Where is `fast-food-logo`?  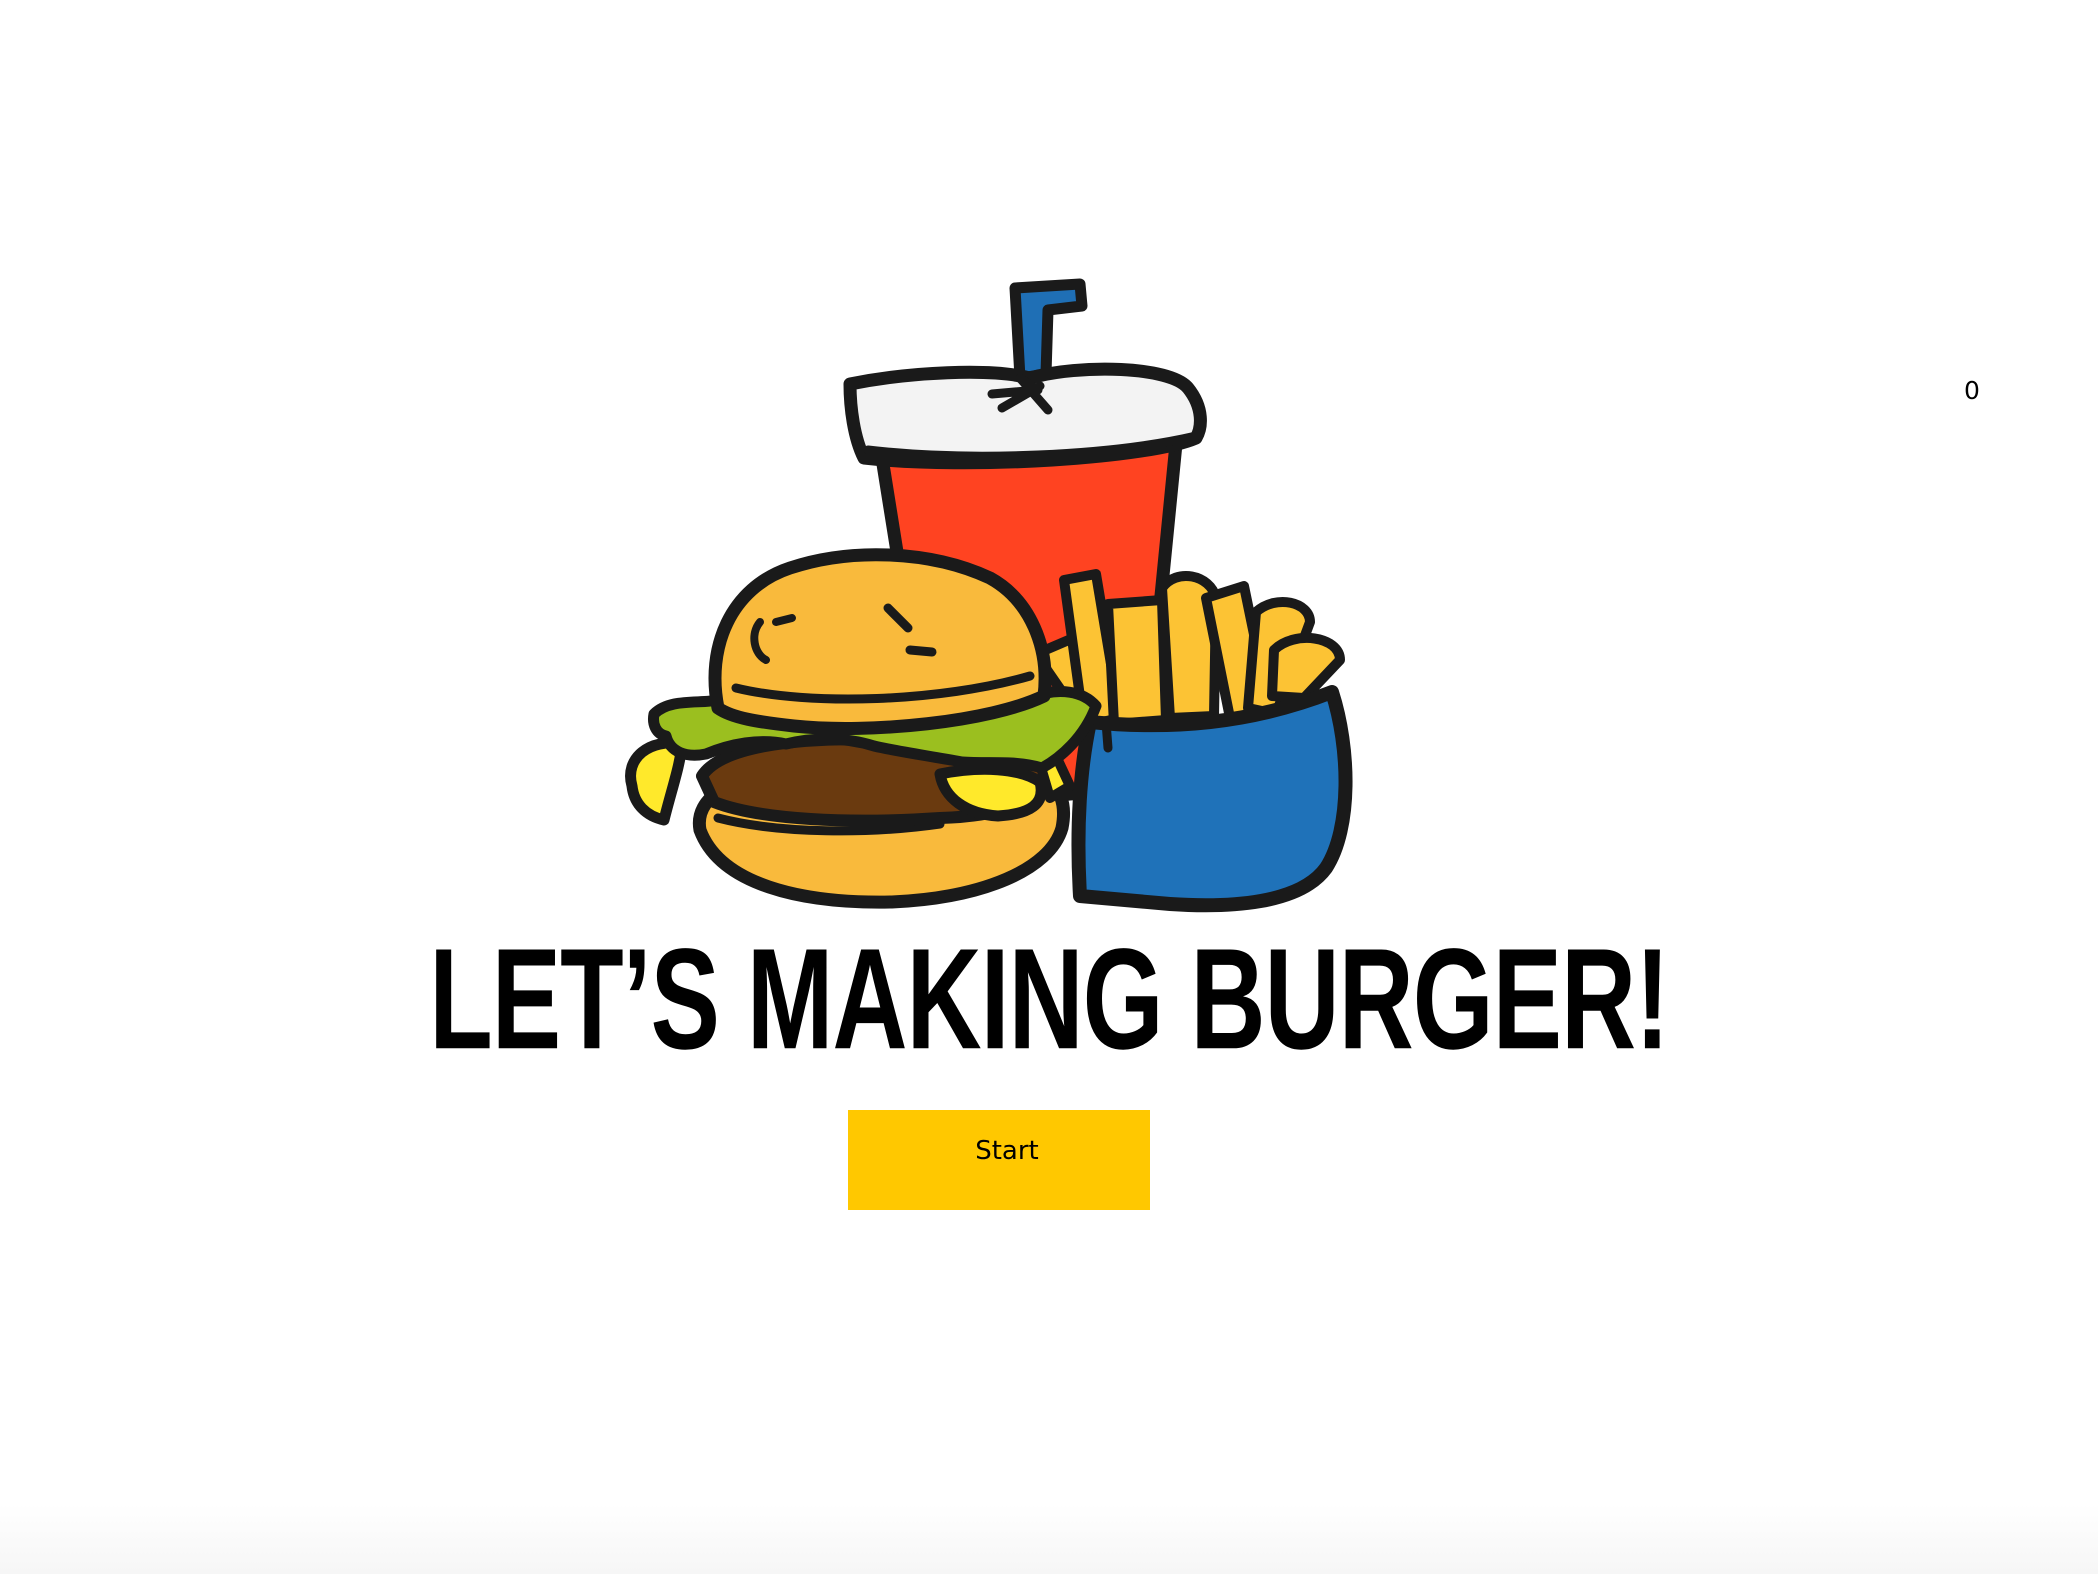 fast-food-logo is located at coordinates (989, 595).